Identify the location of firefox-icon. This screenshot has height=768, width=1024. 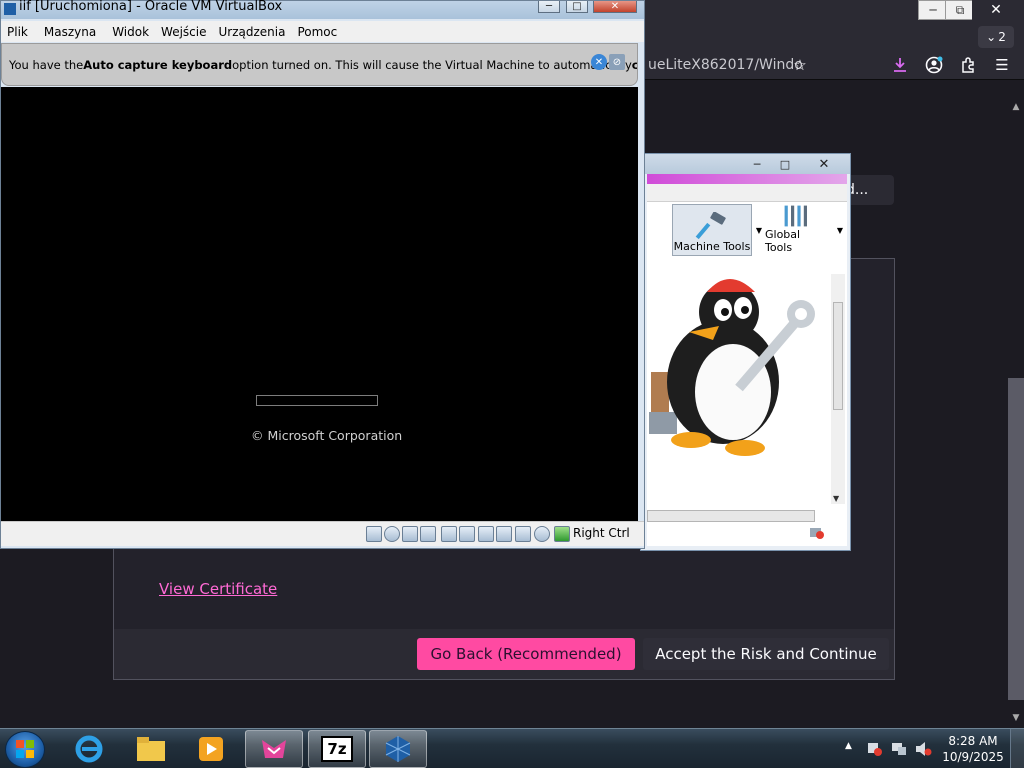
(274, 749).